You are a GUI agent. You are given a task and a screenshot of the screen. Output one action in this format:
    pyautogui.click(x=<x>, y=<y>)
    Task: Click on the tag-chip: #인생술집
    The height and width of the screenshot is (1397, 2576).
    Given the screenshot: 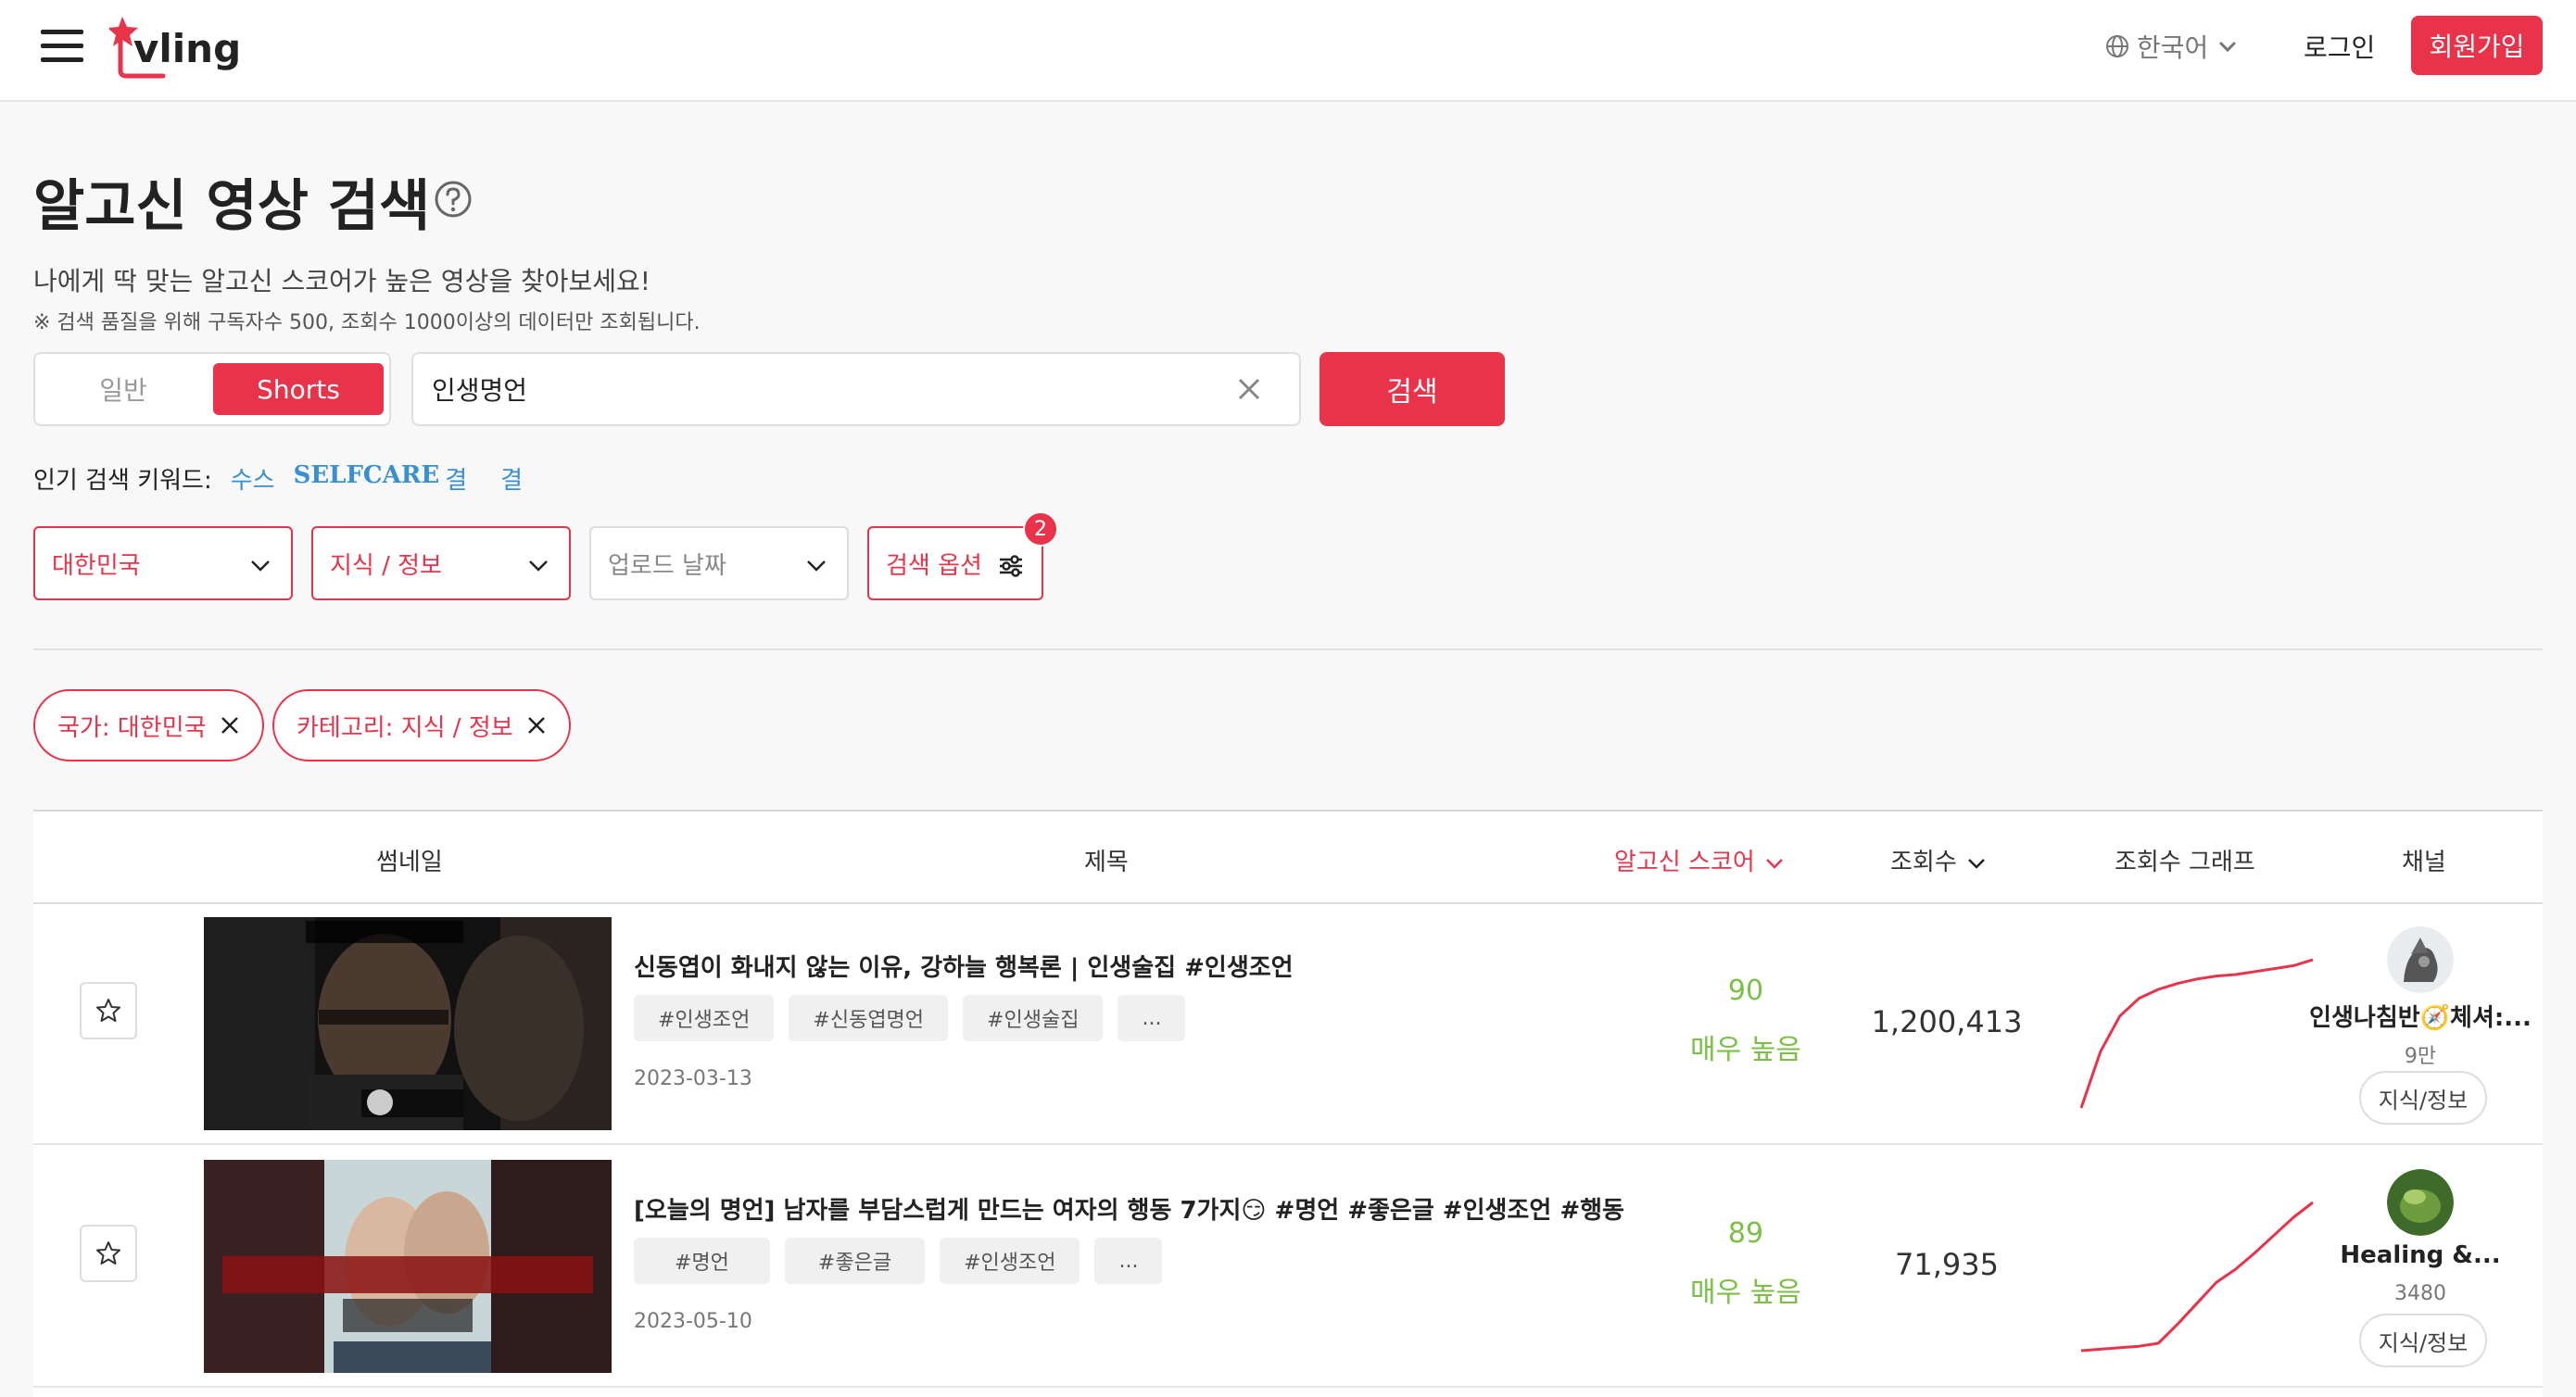 What is the action you would take?
    pyautogui.click(x=1033, y=1018)
    